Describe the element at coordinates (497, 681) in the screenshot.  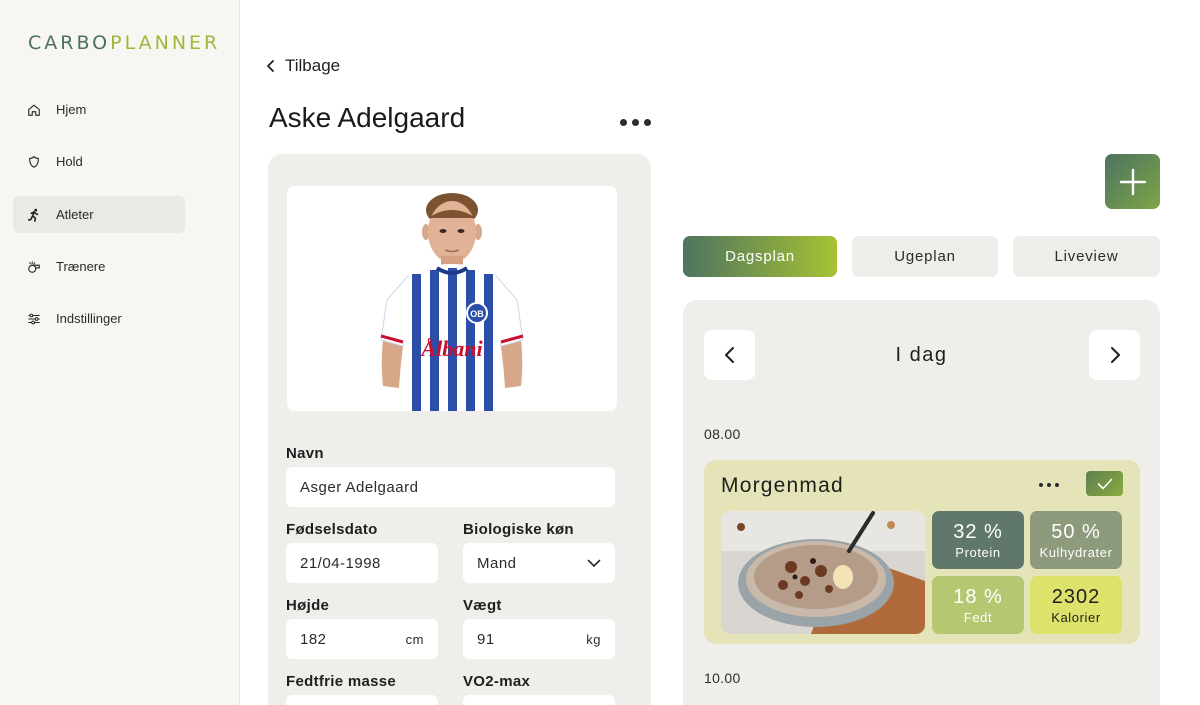
I see `vo2max-label: VO2-max` at that location.